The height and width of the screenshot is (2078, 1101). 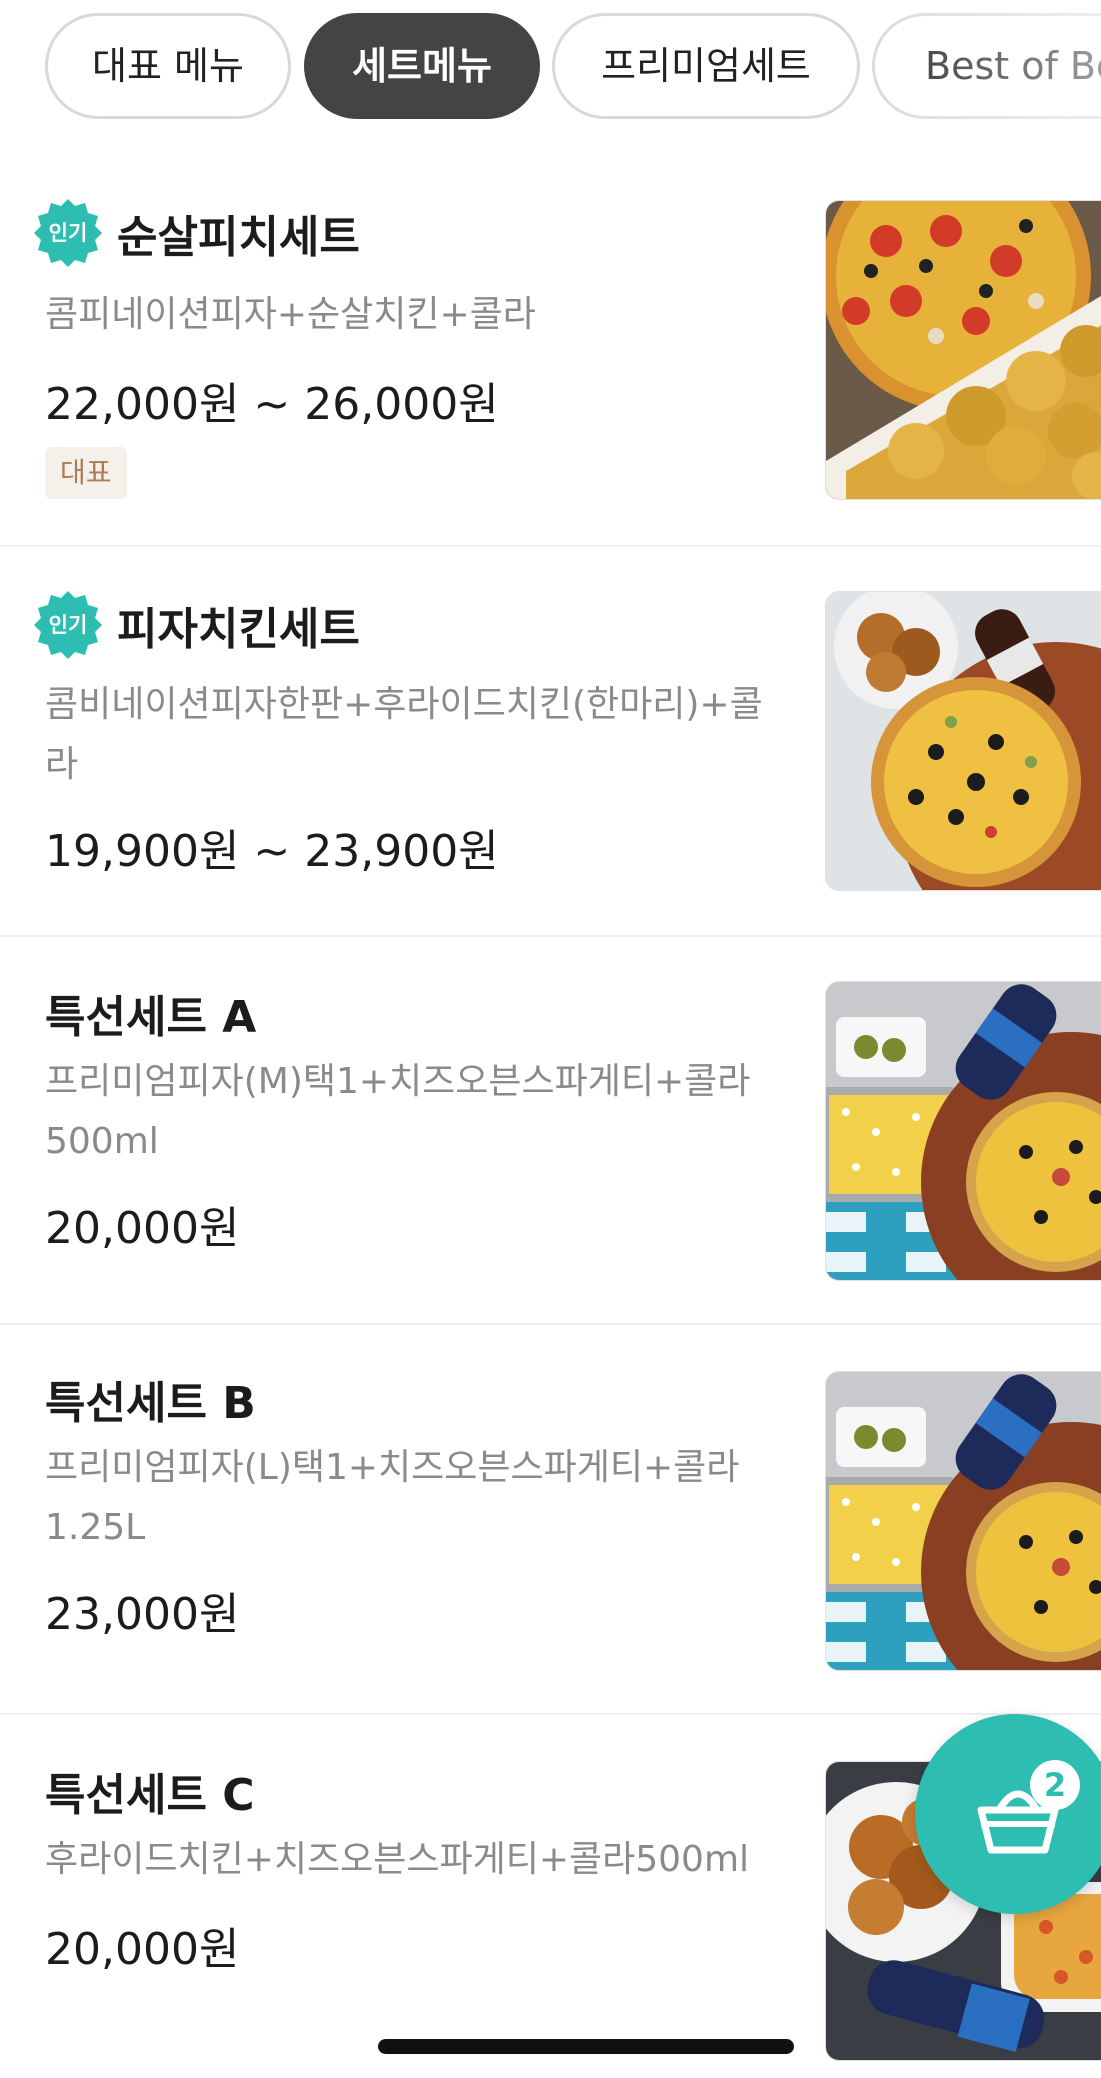 I want to click on item-description: 콤비네이션피자한판+후라이드치킨(한마리)+콜라, so click(x=404, y=734).